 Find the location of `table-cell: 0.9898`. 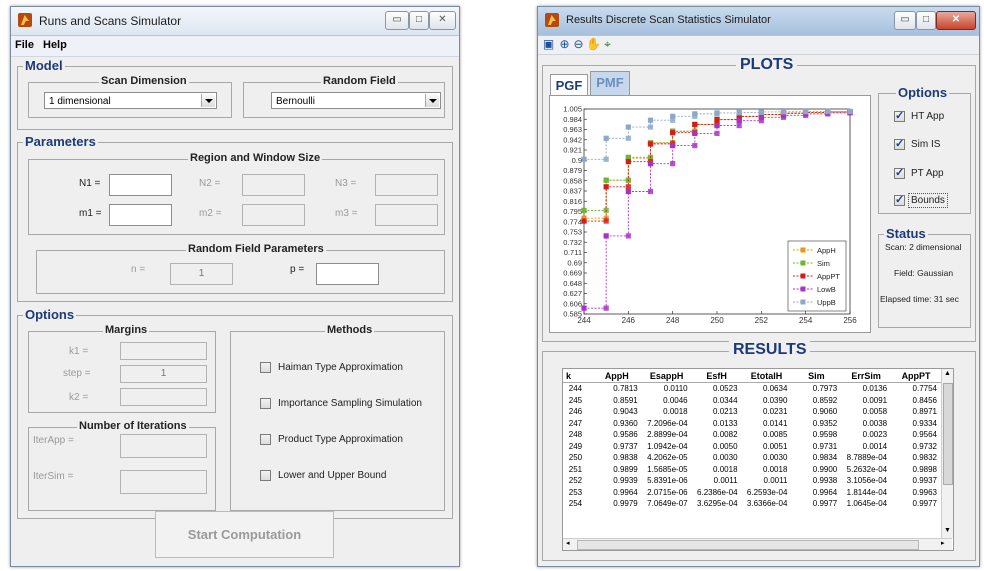

table-cell: 0.9898 is located at coordinates (924, 469).